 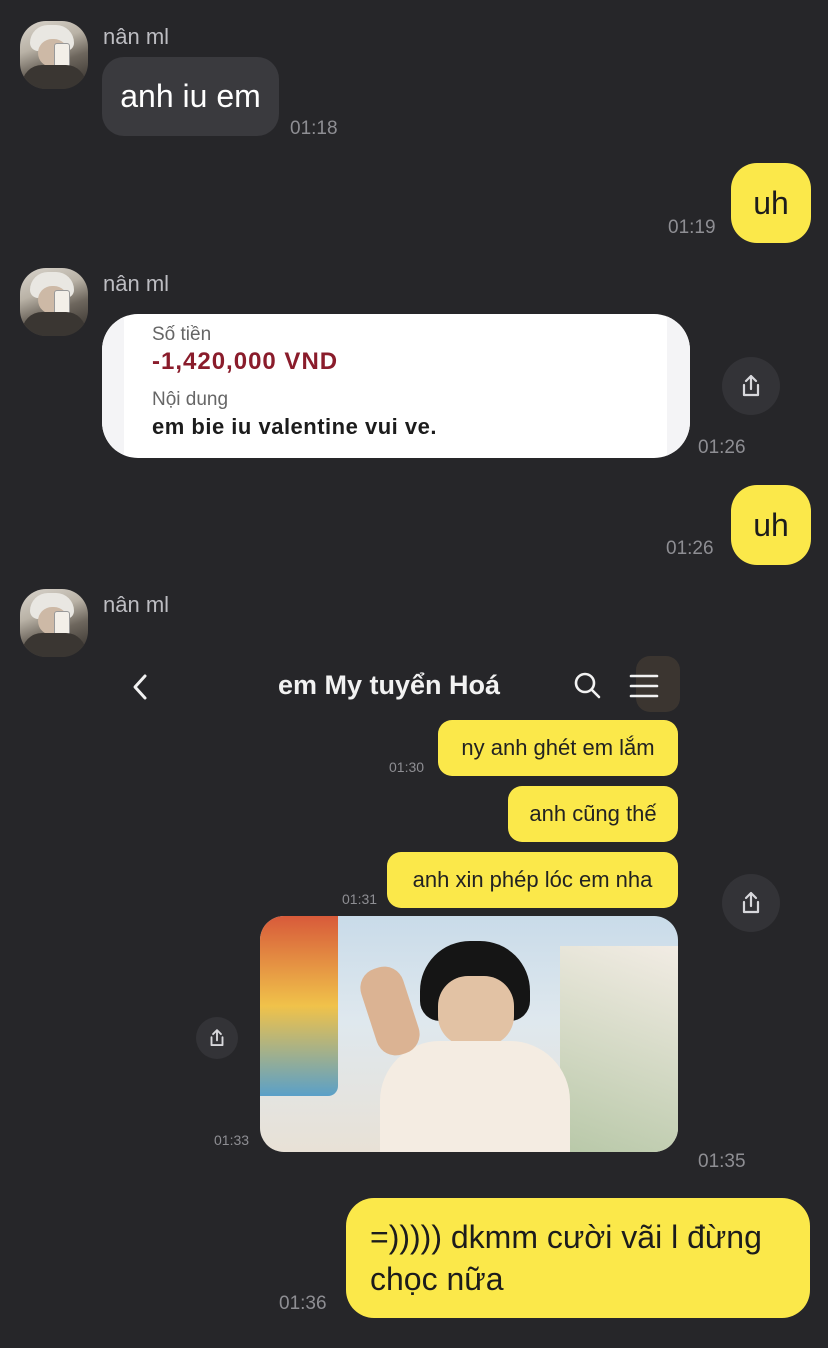 What do you see at coordinates (476, 1011) in the screenshot?
I see `photo-face` at bounding box center [476, 1011].